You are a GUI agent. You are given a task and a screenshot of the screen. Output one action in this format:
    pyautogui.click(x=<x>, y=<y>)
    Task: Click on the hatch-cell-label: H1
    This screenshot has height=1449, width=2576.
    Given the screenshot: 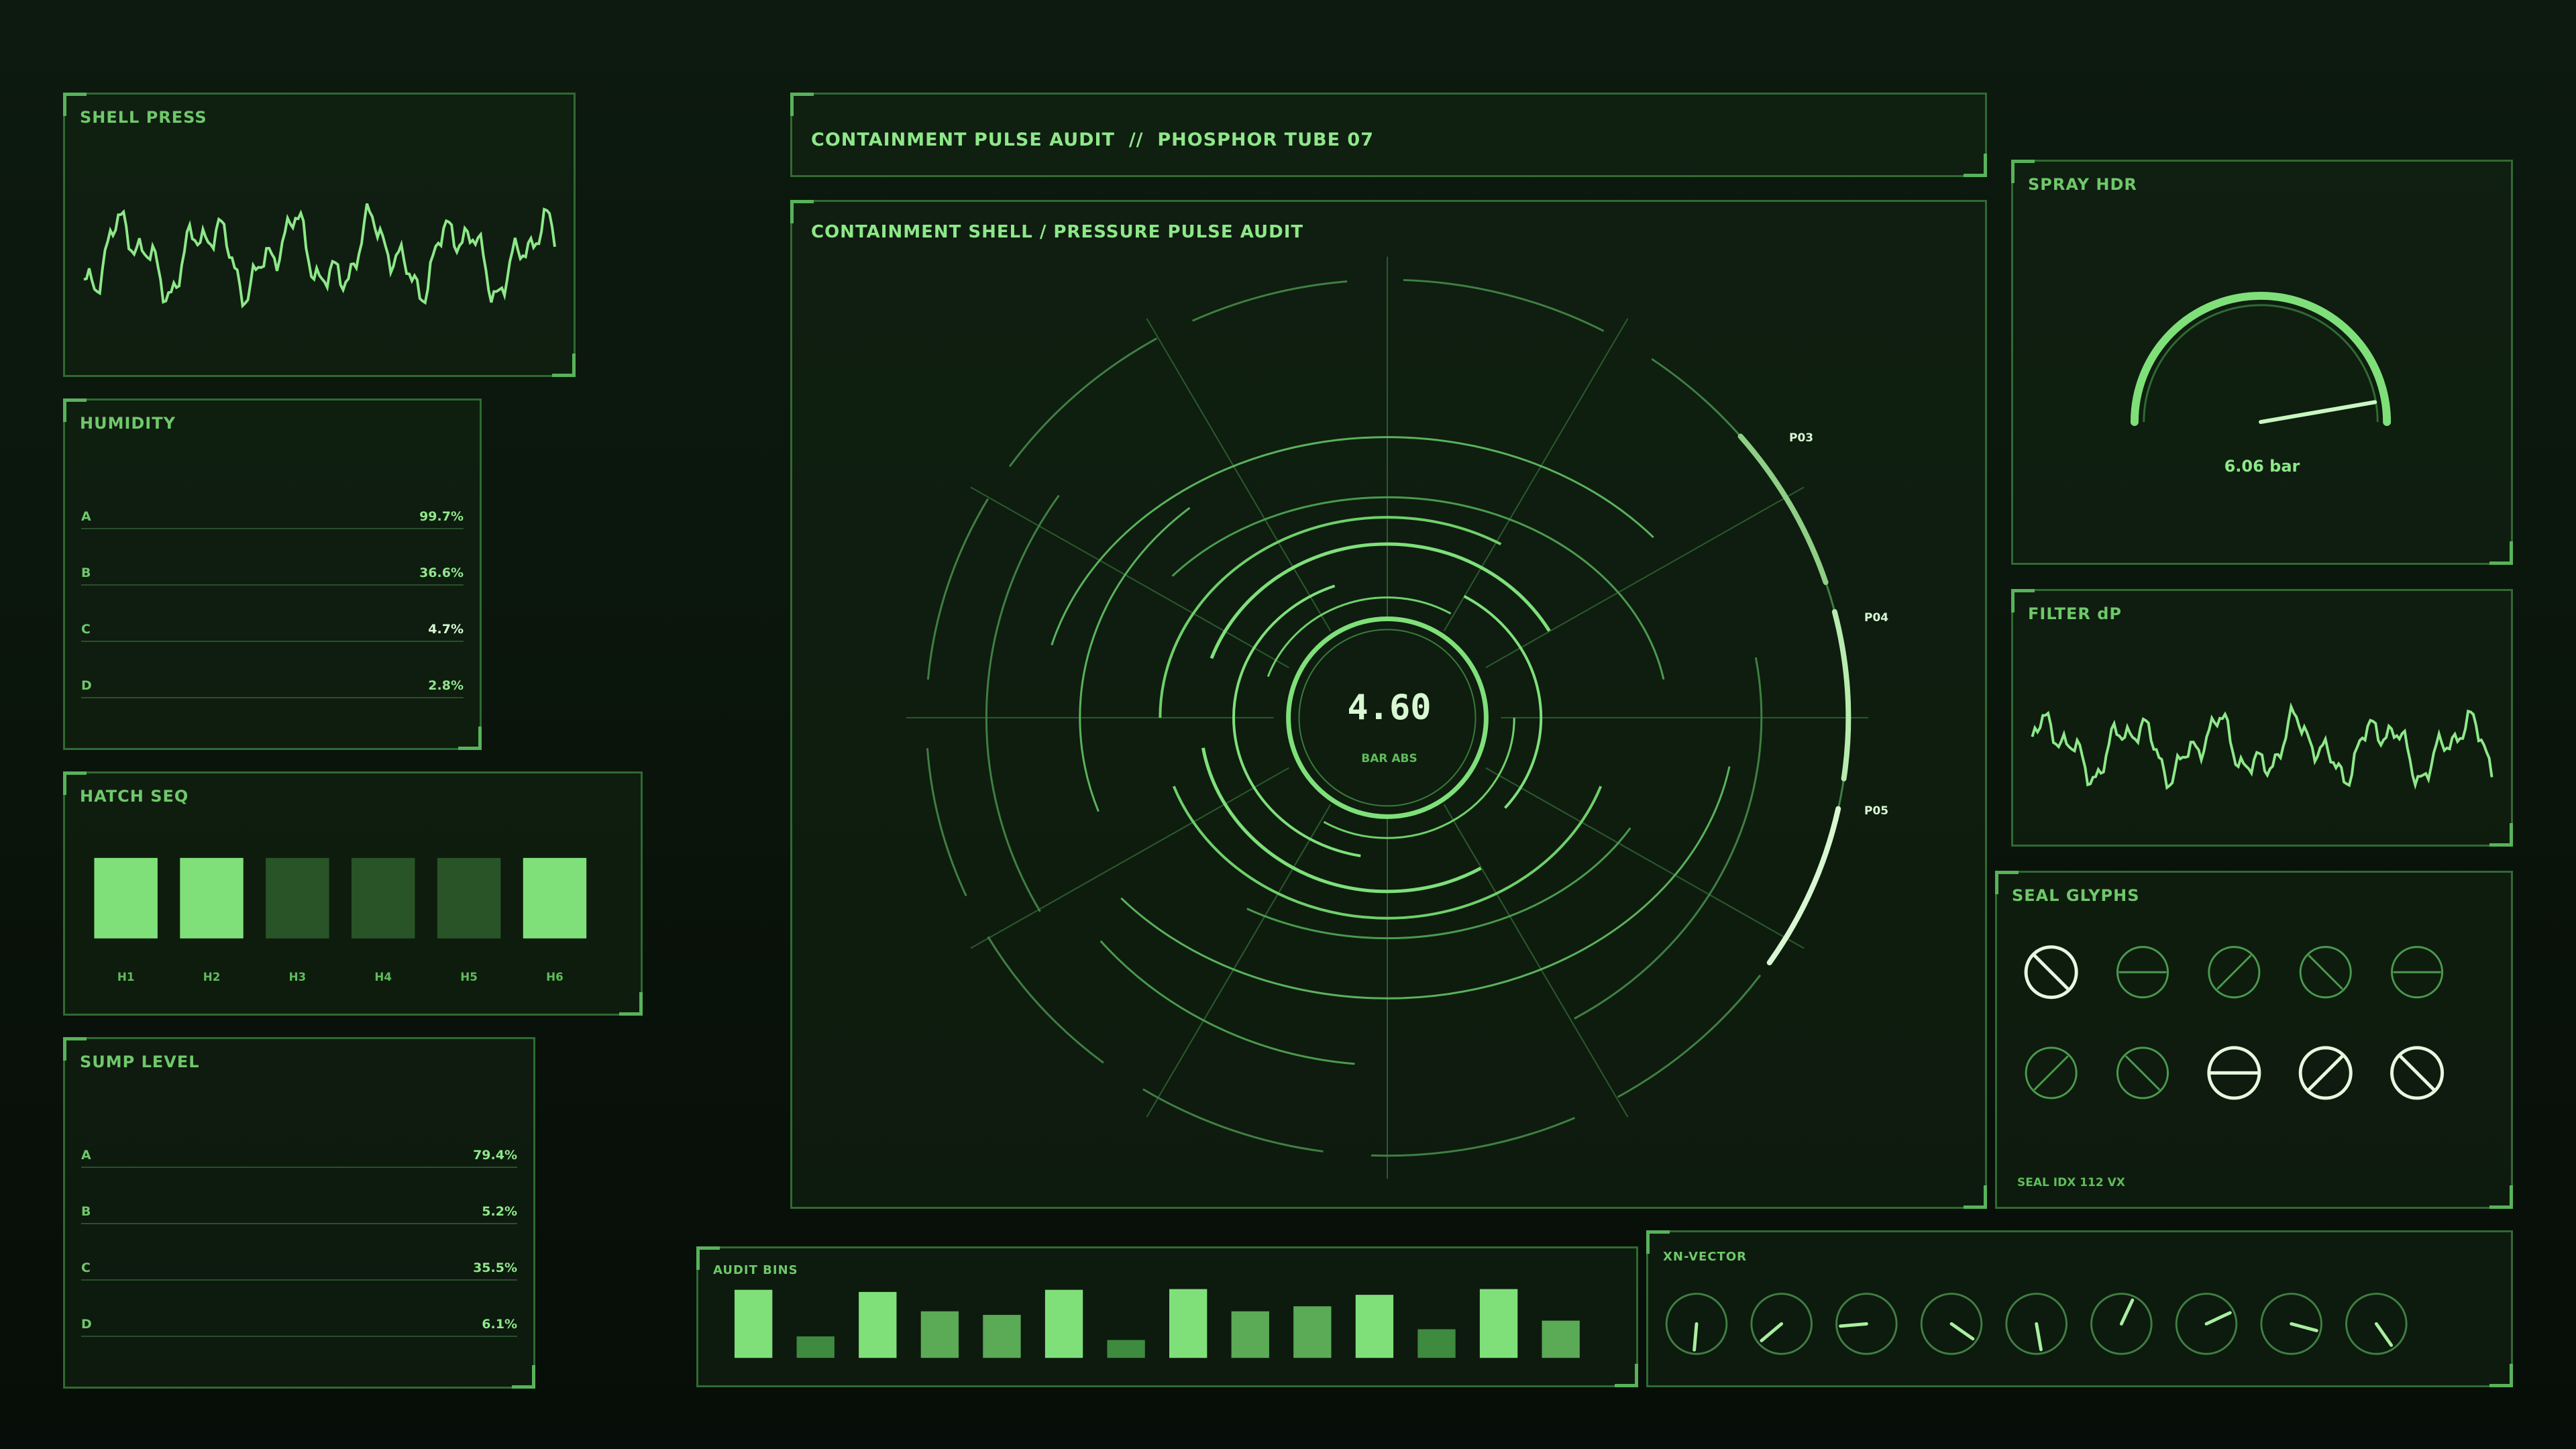 What is the action you would take?
    pyautogui.click(x=126, y=976)
    